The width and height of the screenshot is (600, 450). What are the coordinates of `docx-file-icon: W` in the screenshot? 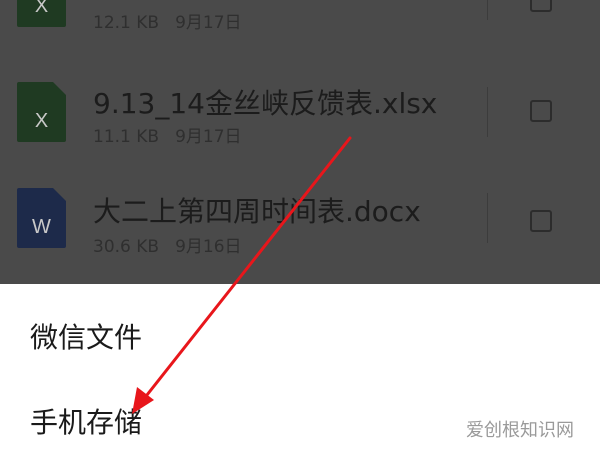 It's located at (41, 218).